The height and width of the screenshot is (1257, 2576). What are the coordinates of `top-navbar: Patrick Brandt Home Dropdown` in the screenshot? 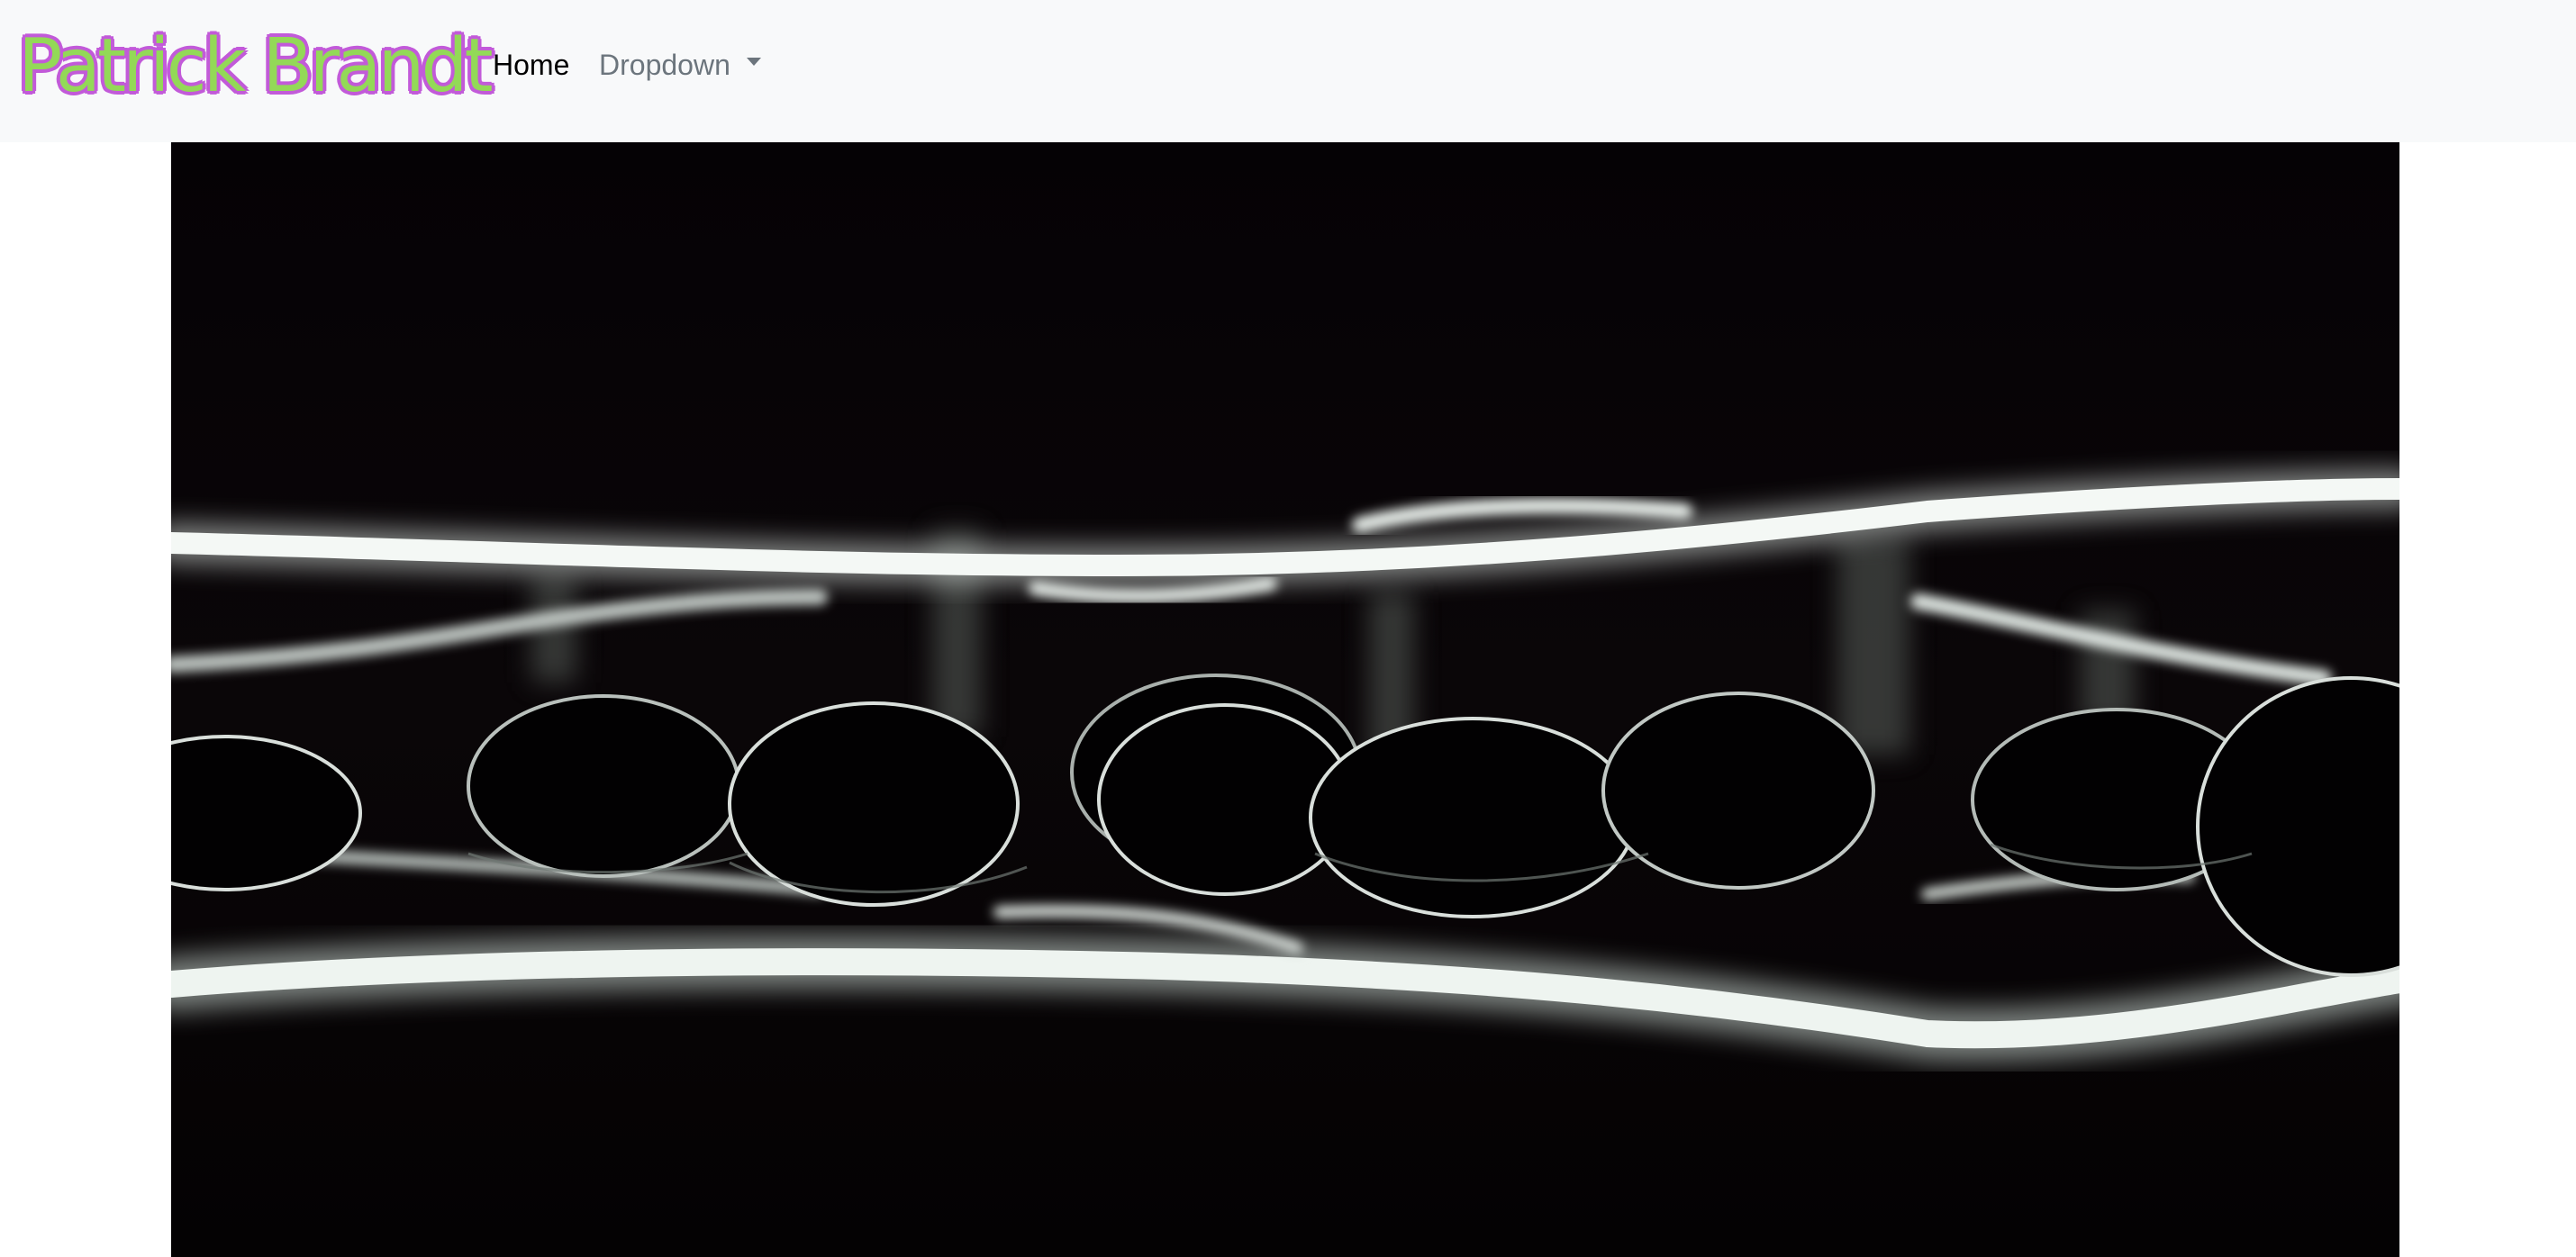 It's located at (1288, 71).